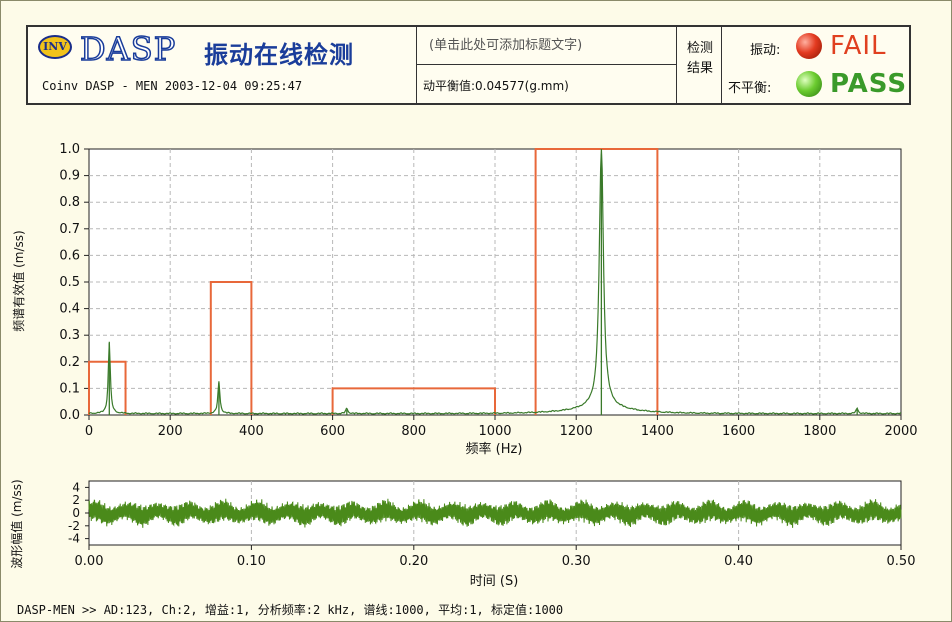  What do you see at coordinates (69, 282) in the screenshot?
I see `spectrum-ytick-label: 0.5` at bounding box center [69, 282].